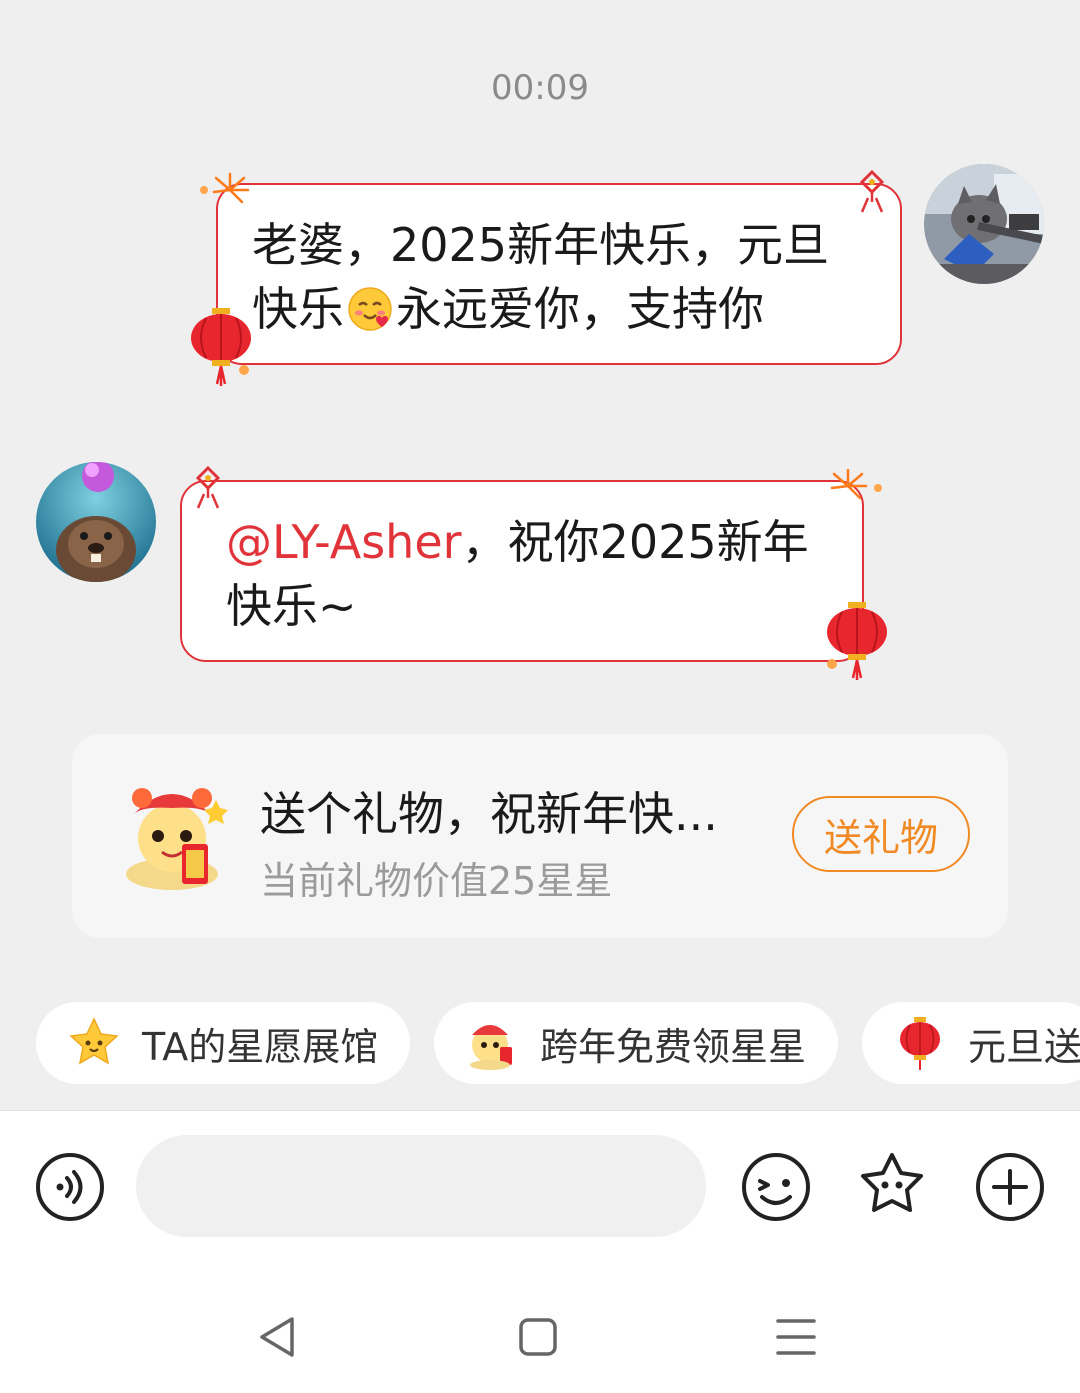 This screenshot has height=1393, width=1080. Describe the element at coordinates (370, 309) in the screenshot. I see `blushing-face-with-hearts-icon` at that location.